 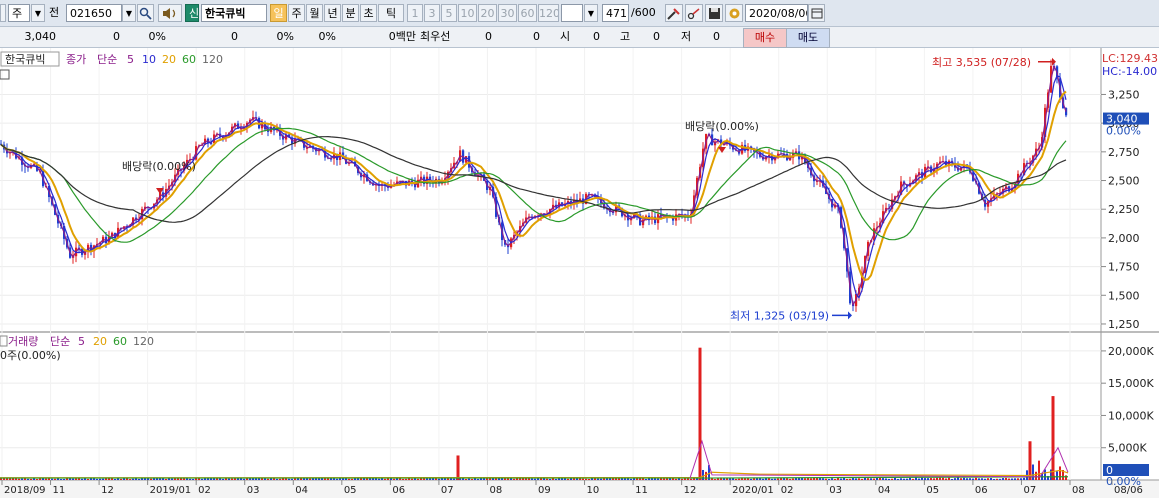 What do you see at coordinates (776, 13) in the screenshot?
I see `date-input: 2020/08/06` at bounding box center [776, 13].